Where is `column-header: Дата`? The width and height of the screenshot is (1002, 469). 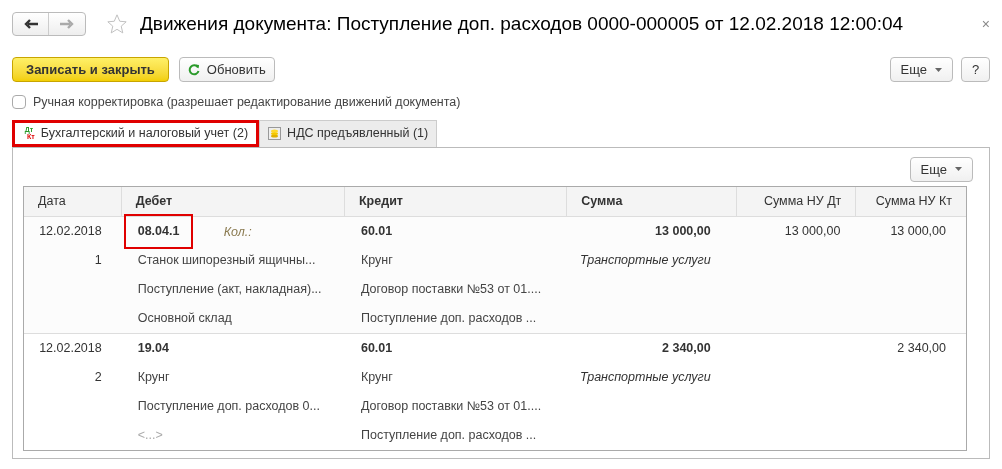 column-header: Дата is located at coordinates (52, 201).